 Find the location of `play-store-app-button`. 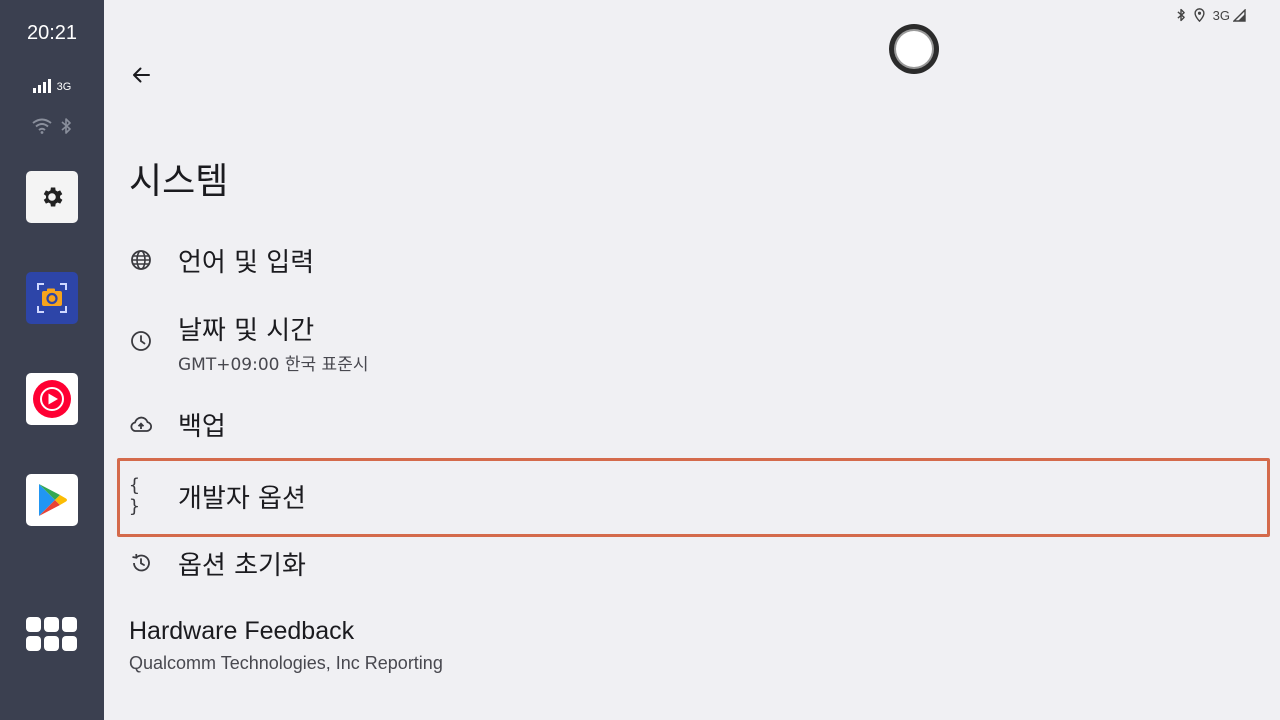

play-store-app-button is located at coordinates (52, 500).